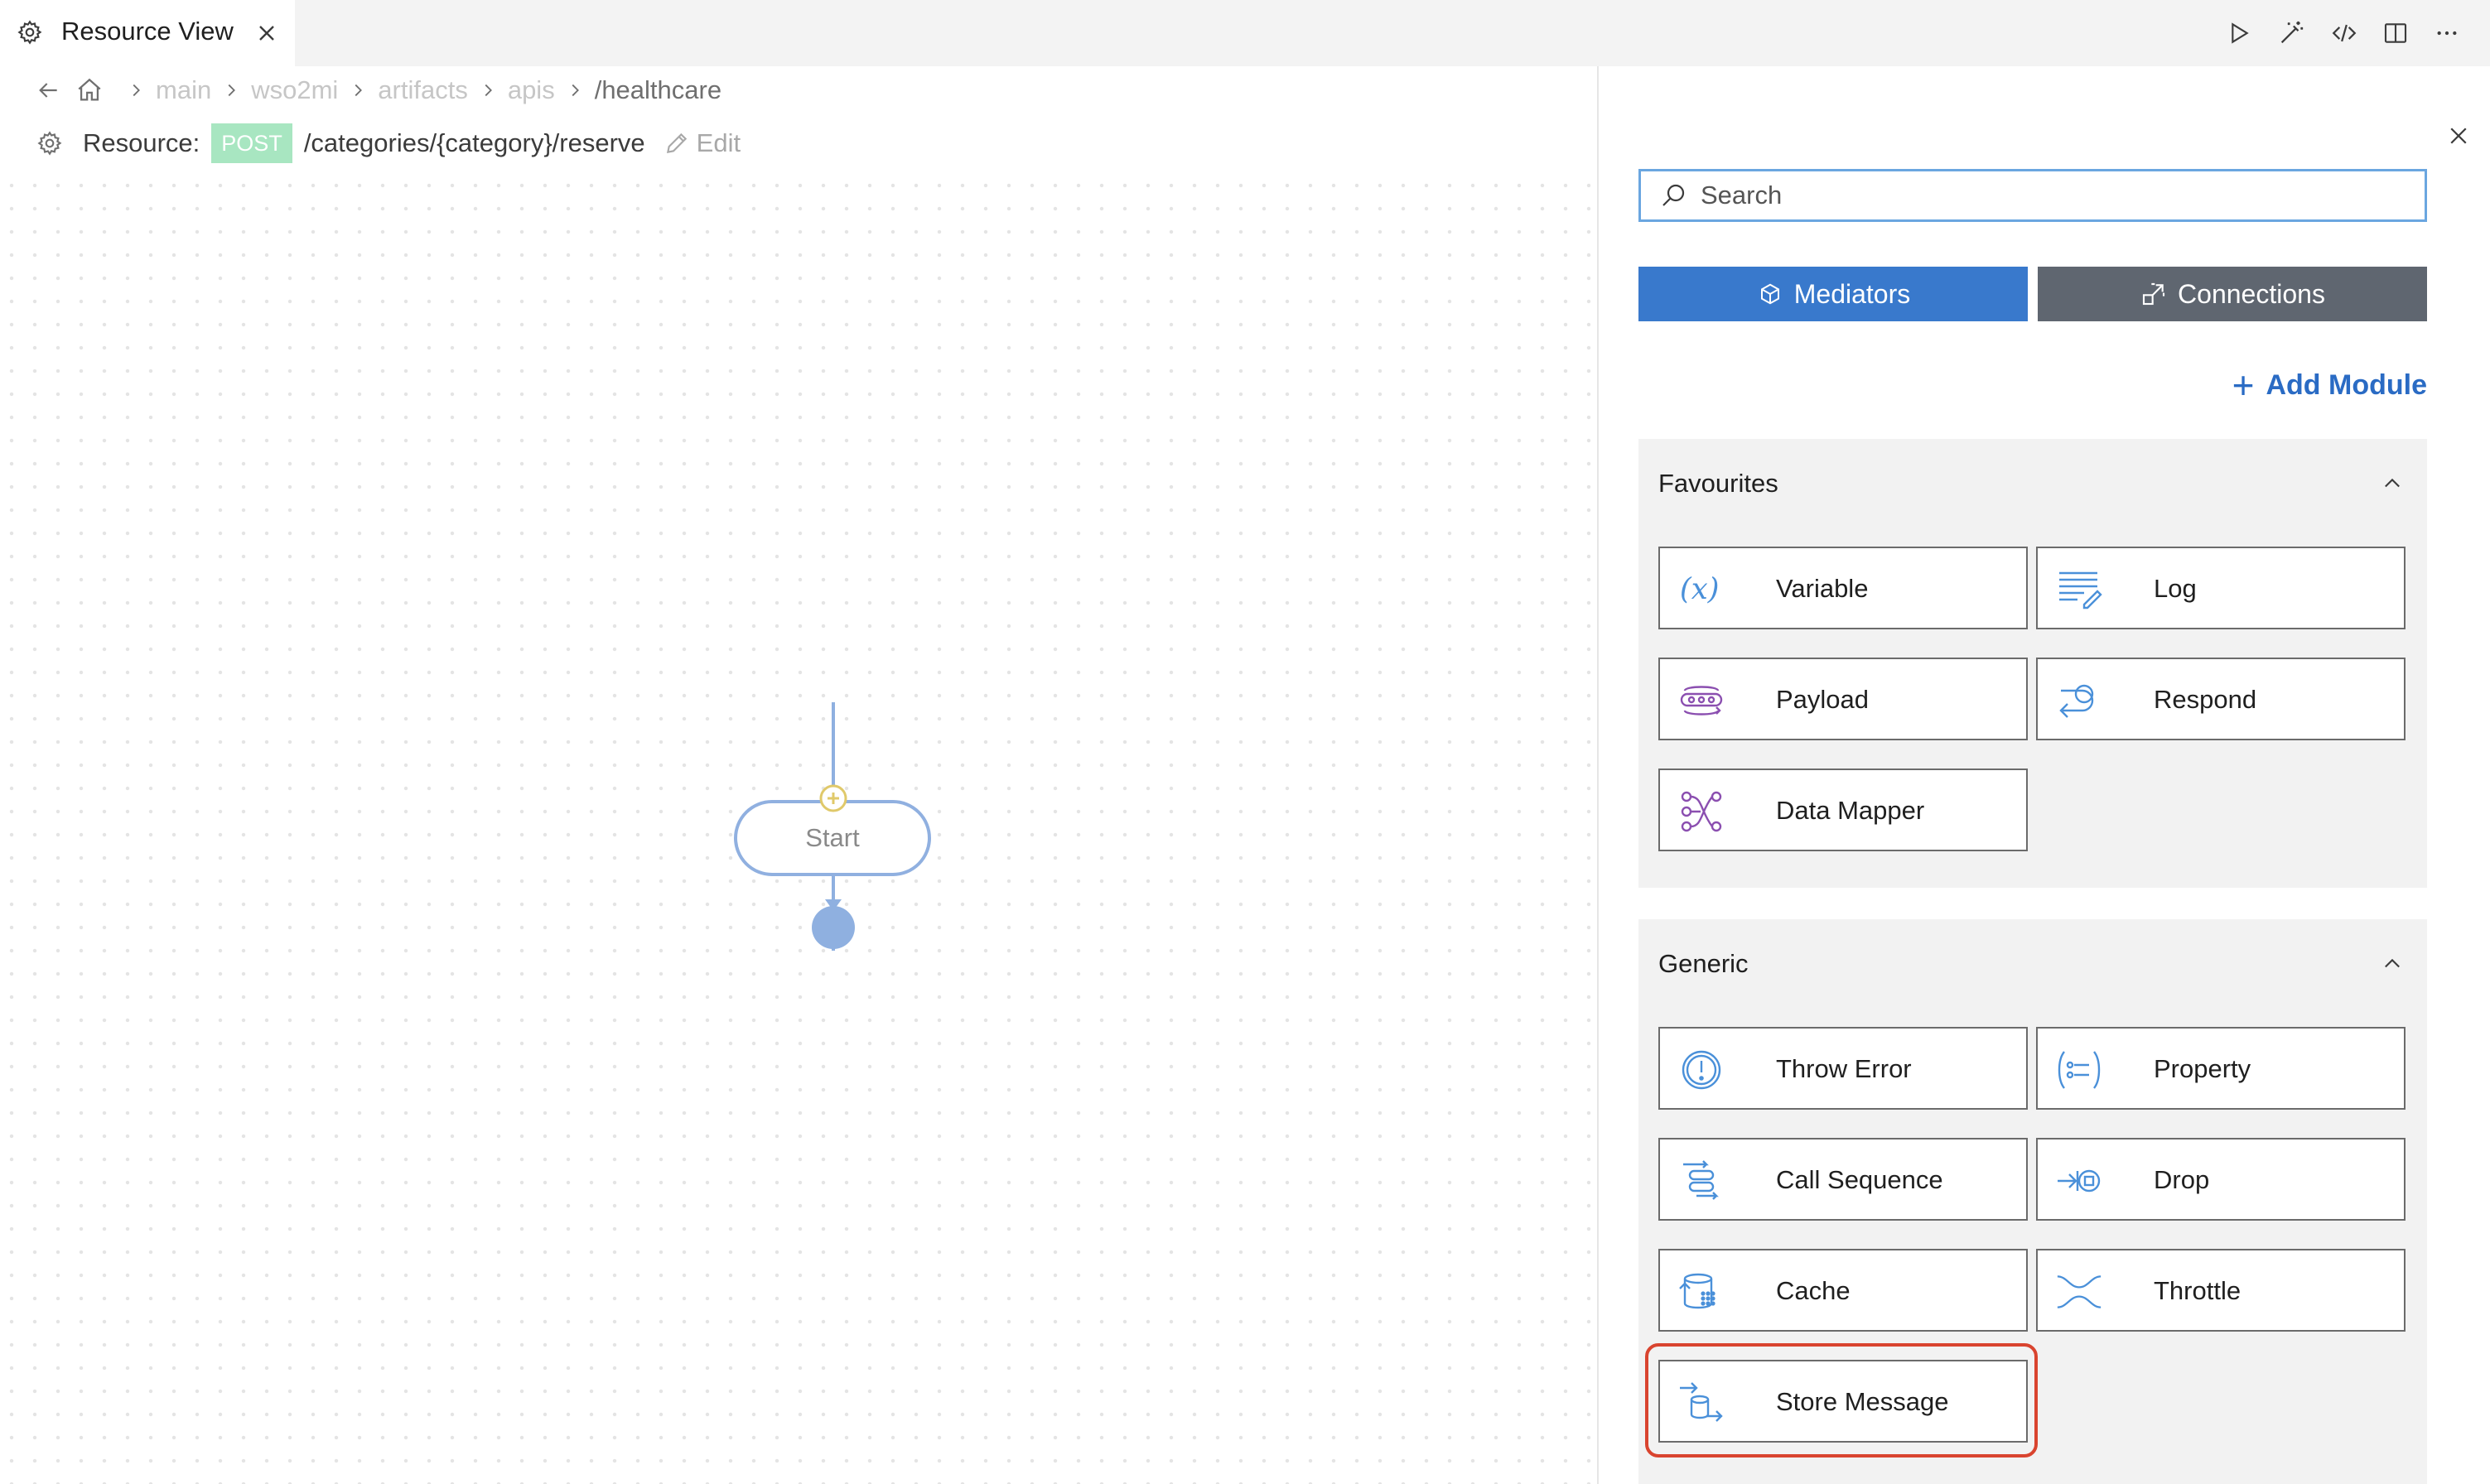 The width and height of the screenshot is (2490, 1484). What do you see at coordinates (2182, 1179) in the screenshot?
I see `mediator-label: Drop` at bounding box center [2182, 1179].